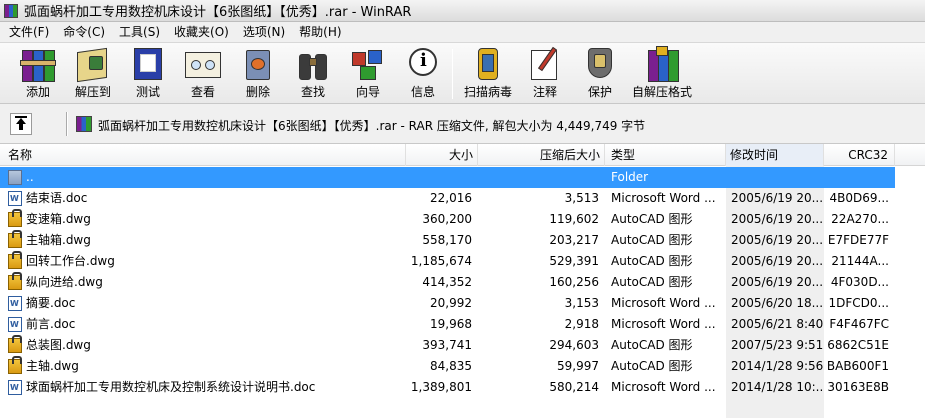 The width and height of the screenshot is (925, 418). Describe the element at coordinates (777, 366) in the screenshot. I see `file-modified: 2014/1/28 9:56` at that location.